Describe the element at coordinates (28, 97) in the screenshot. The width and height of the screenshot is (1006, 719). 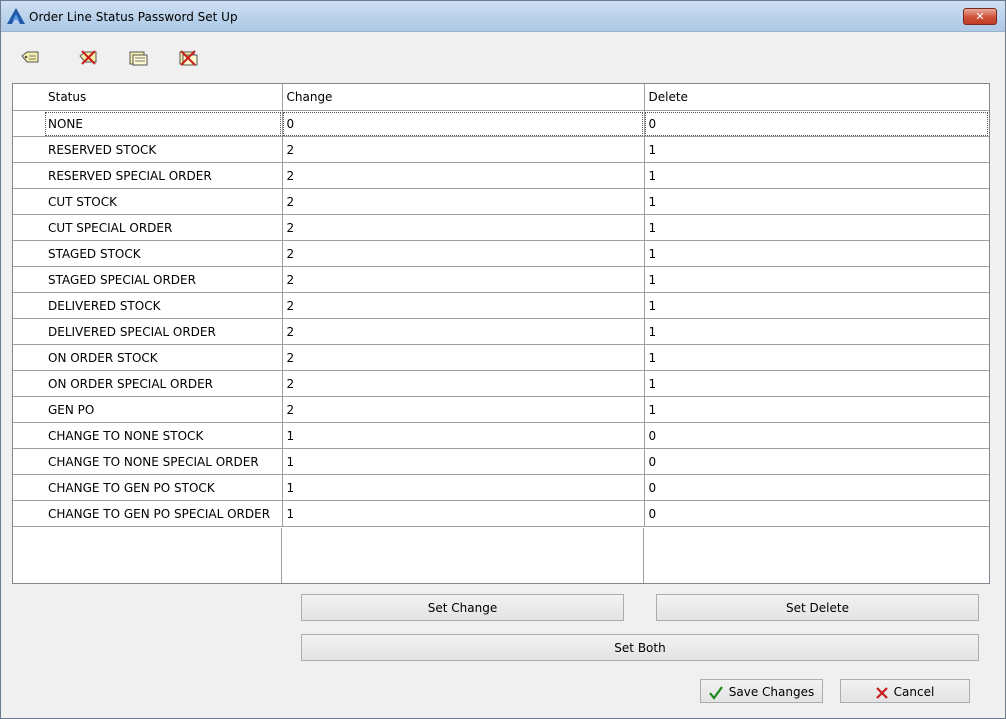
I see `row-indicator-header` at that location.